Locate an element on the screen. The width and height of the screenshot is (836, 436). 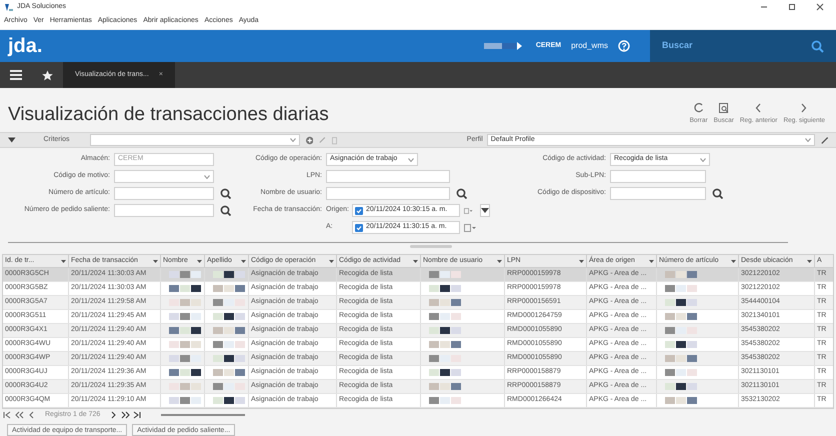
expand-button is located at coordinates (485, 210).